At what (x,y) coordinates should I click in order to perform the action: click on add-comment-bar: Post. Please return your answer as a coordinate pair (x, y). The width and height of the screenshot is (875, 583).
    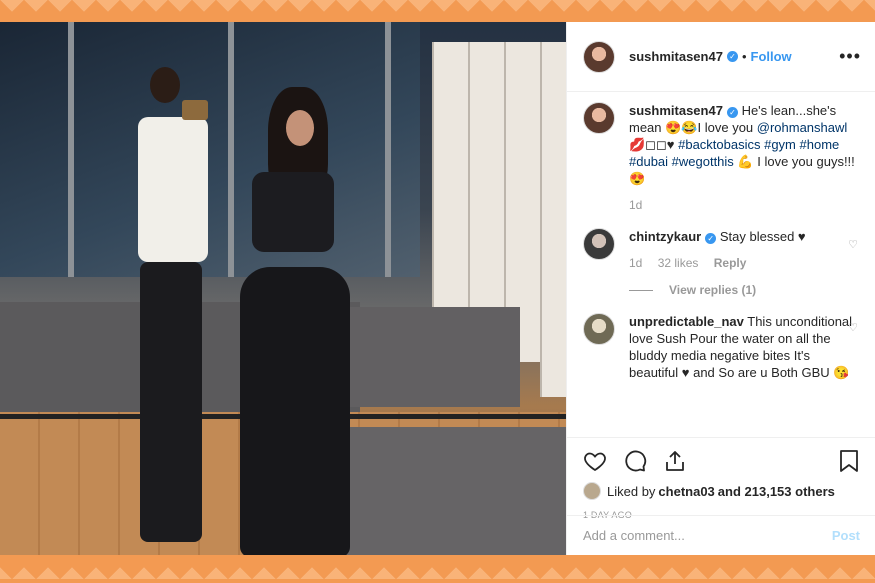
    Looking at the image, I should click on (721, 535).